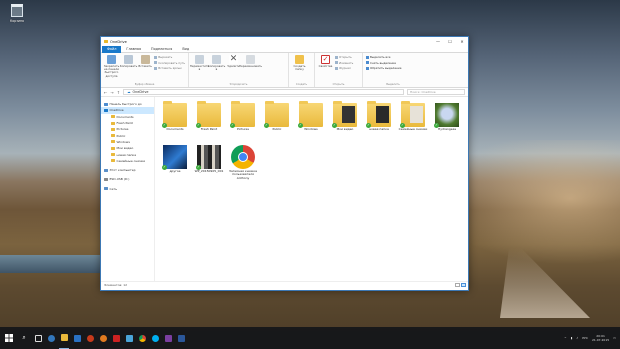  I want to click on taskbar-search-icon: ⌕, so click(24, 338).